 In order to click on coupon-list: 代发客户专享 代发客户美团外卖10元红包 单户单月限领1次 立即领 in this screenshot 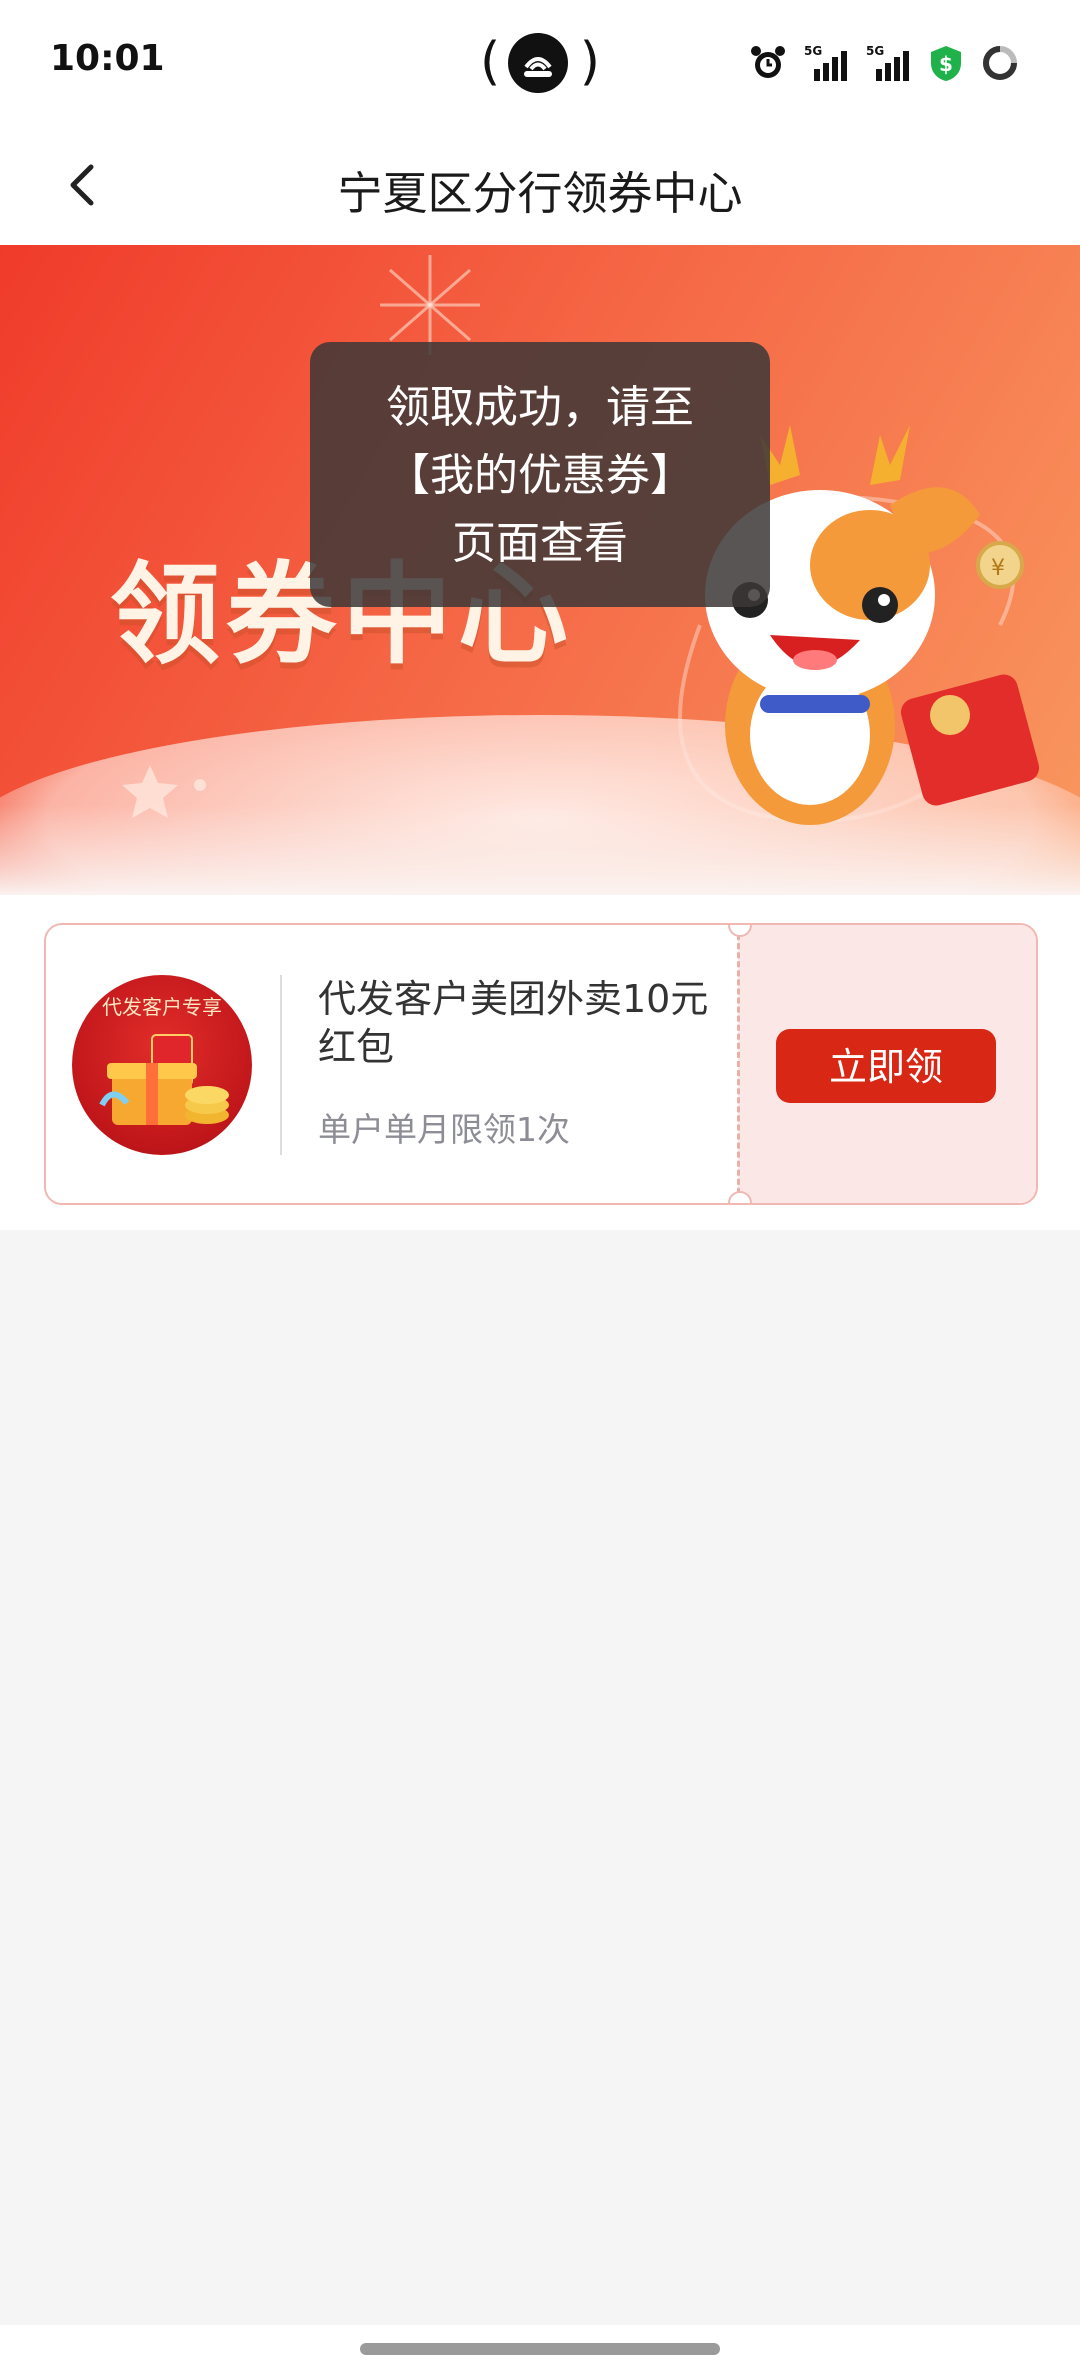, I will do `click(540, 1062)`.